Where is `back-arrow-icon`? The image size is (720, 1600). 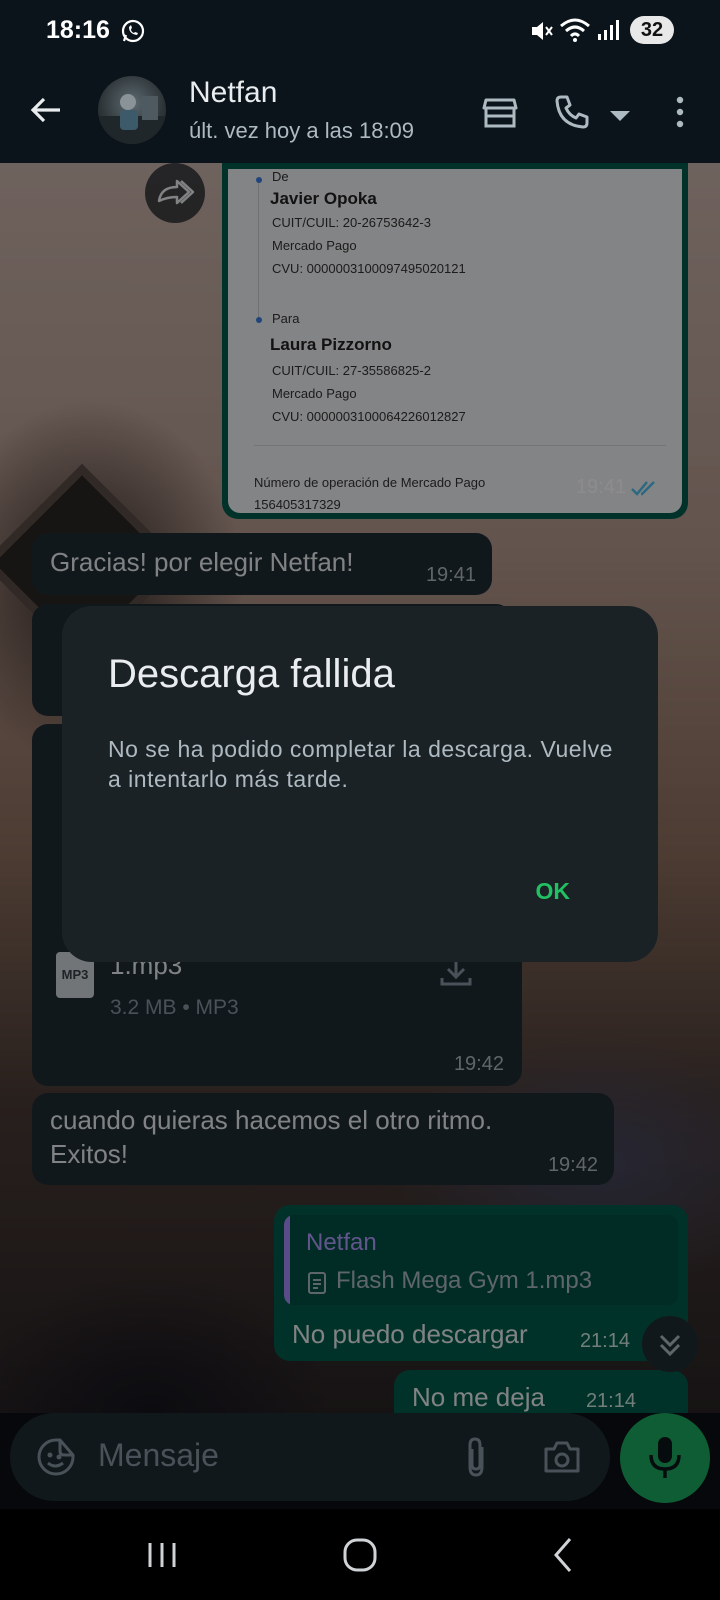 back-arrow-icon is located at coordinates (46, 110).